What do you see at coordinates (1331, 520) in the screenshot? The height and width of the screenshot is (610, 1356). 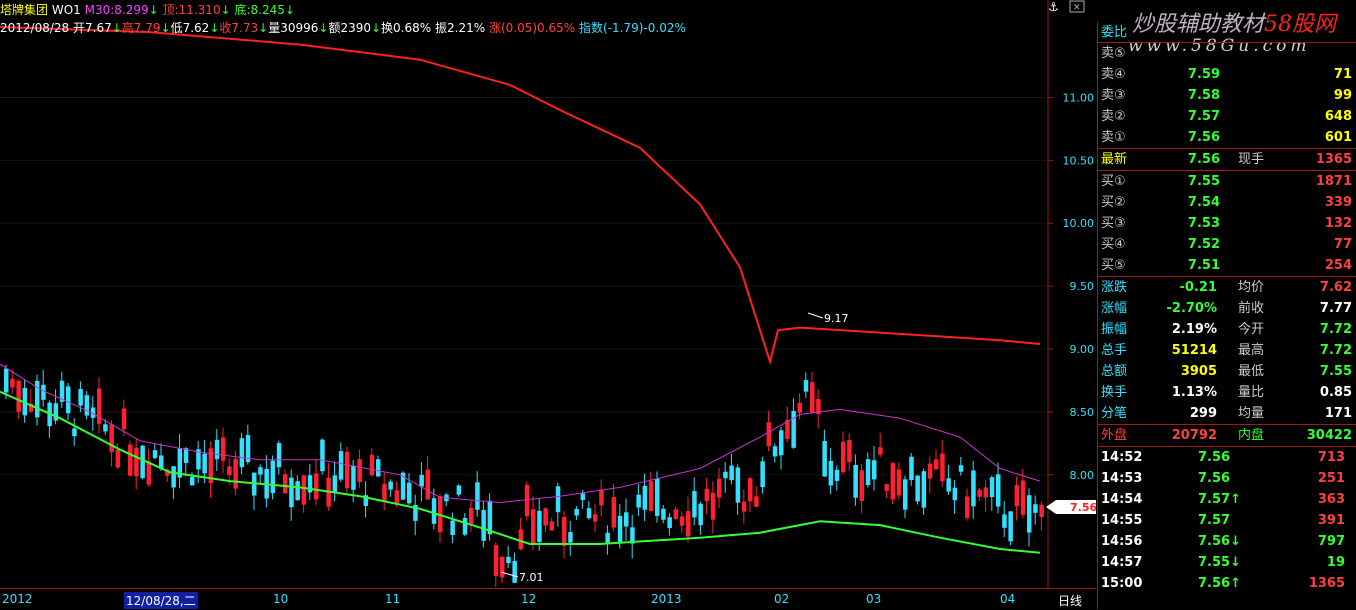 I see `tick-volume: 391` at bounding box center [1331, 520].